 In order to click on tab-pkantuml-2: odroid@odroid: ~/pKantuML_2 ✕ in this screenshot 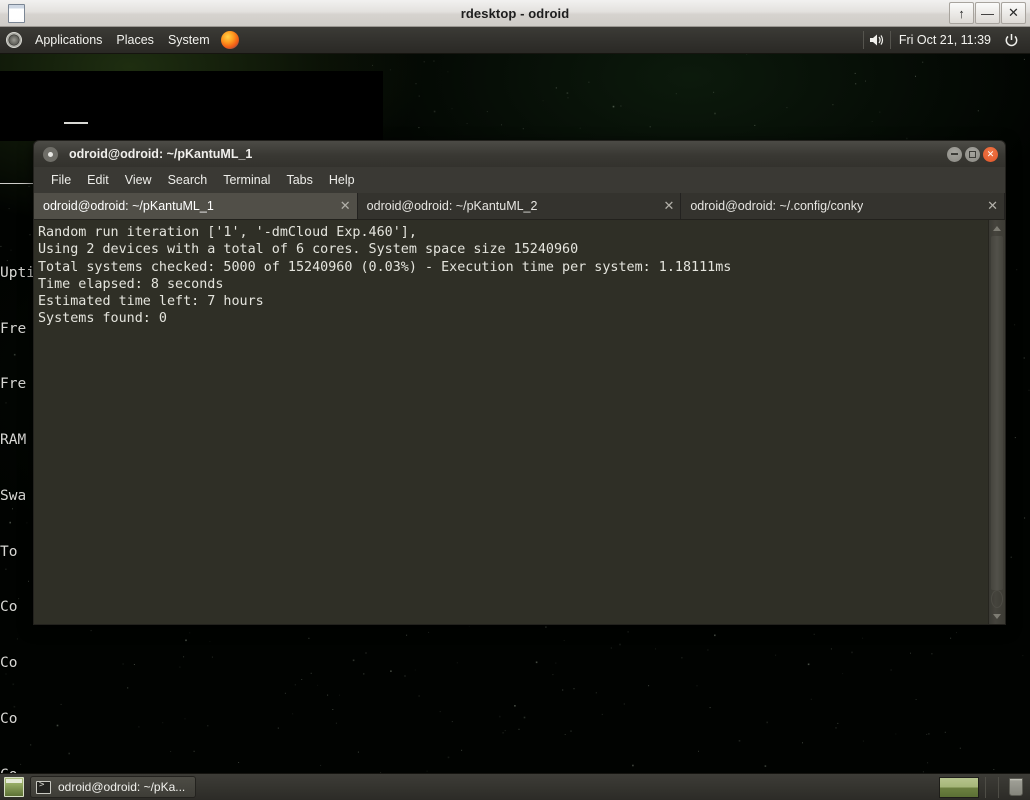, I will do `click(520, 206)`.